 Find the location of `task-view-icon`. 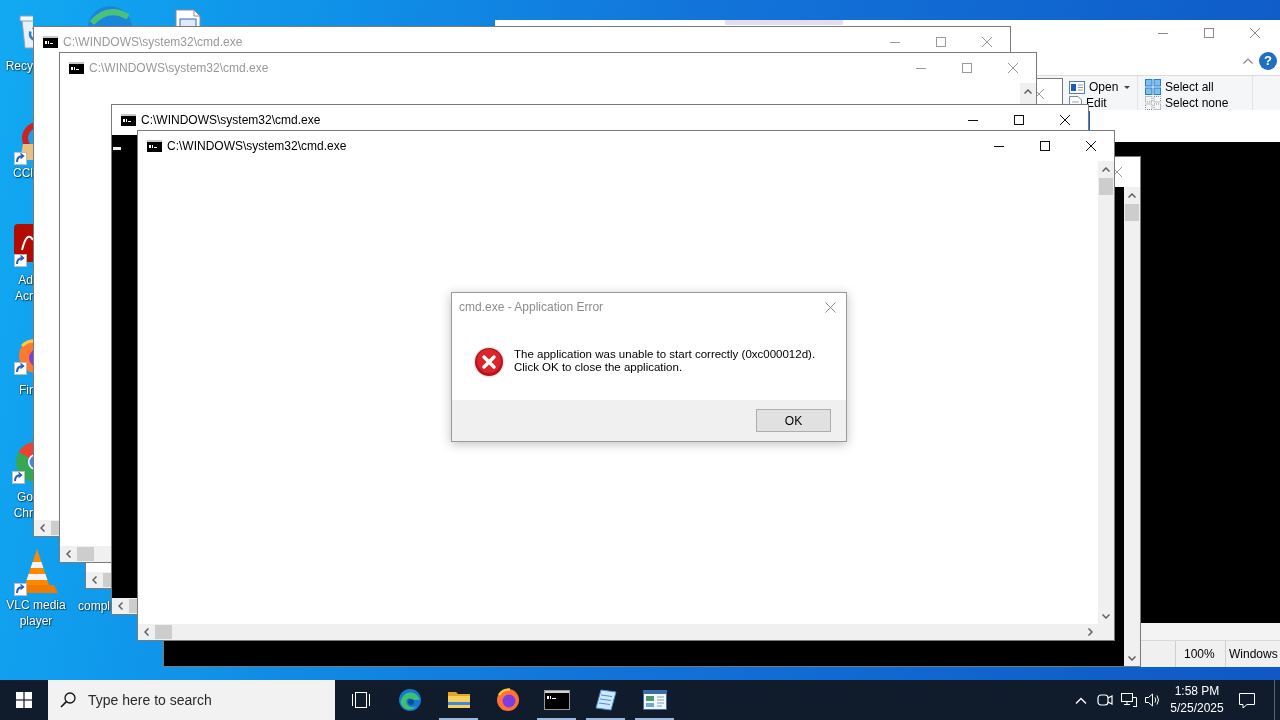

task-view-icon is located at coordinates (360, 700).